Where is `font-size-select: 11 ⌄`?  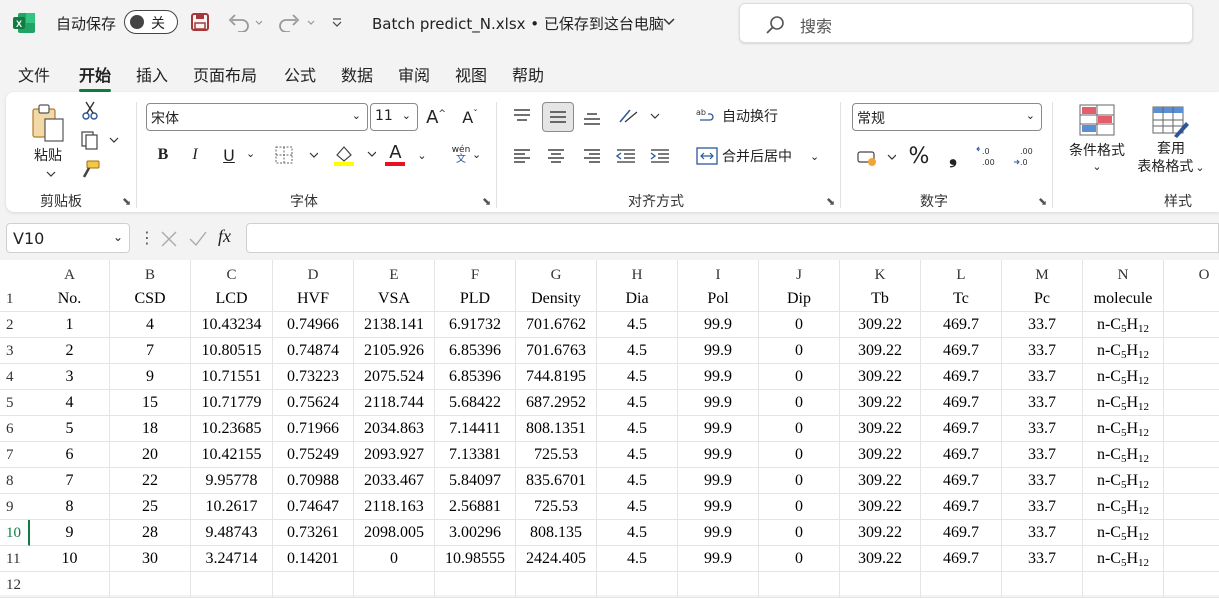 font-size-select: 11 ⌄ is located at coordinates (394, 117).